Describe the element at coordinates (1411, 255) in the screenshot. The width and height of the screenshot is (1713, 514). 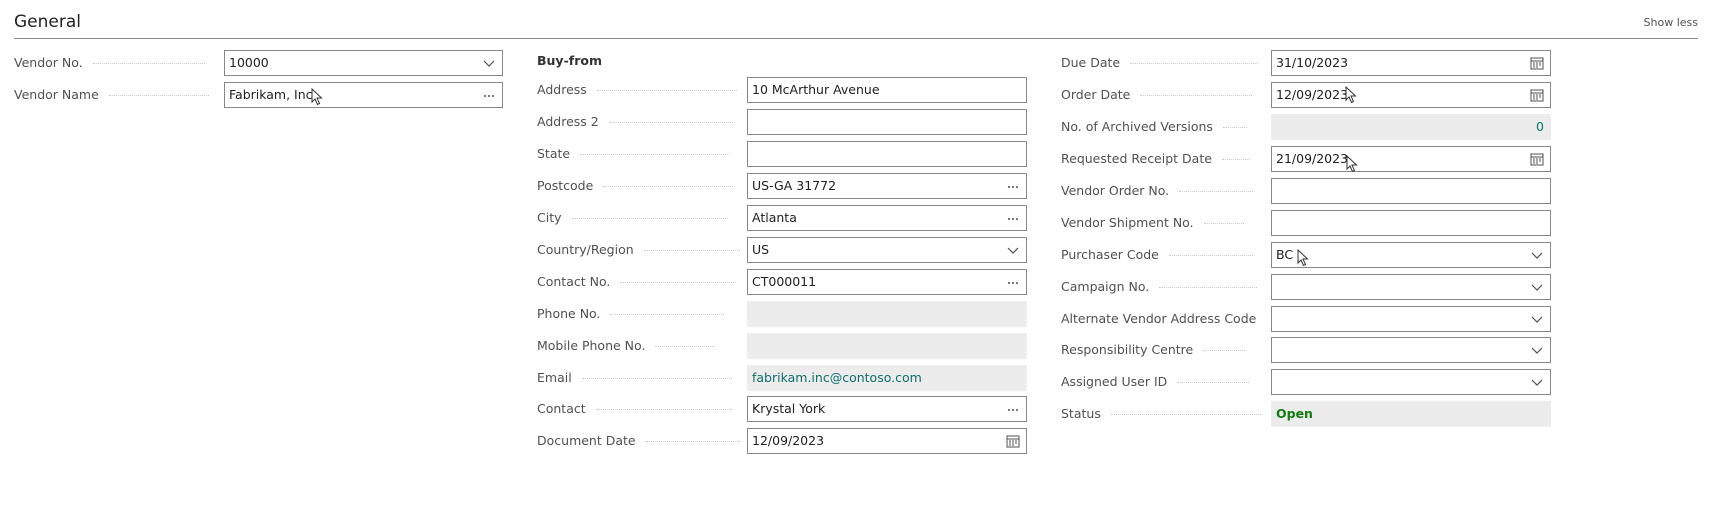
I see `purchaser-code-select: BC` at that location.